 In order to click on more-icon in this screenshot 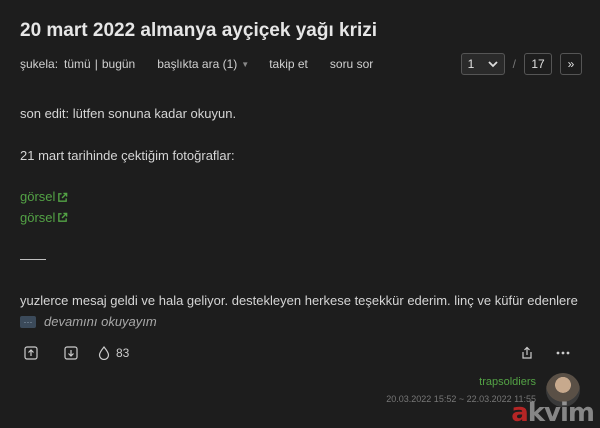, I will do `click(563, 353)`.